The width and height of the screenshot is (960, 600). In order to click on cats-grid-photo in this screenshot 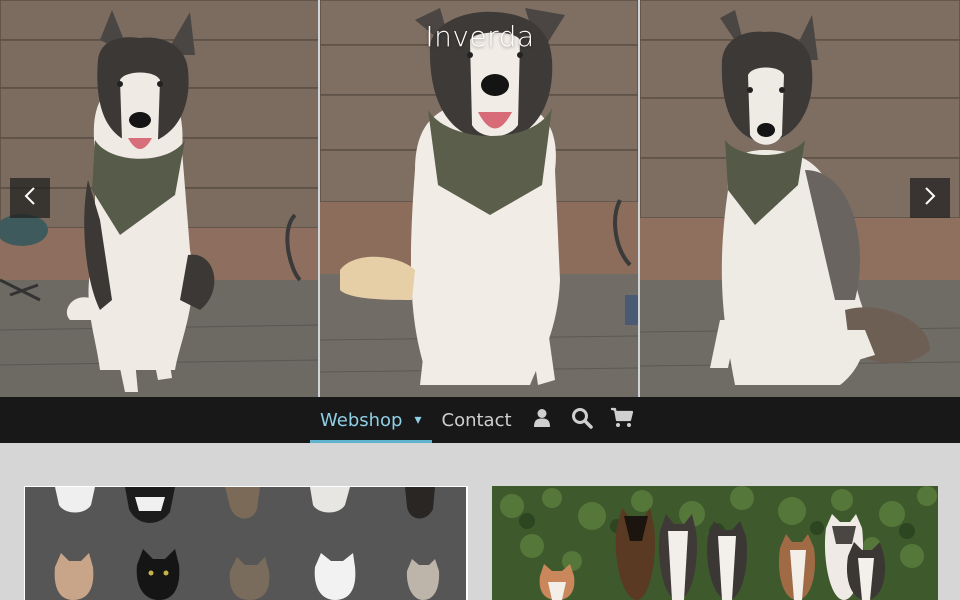, I will do `click(245, 543)`.